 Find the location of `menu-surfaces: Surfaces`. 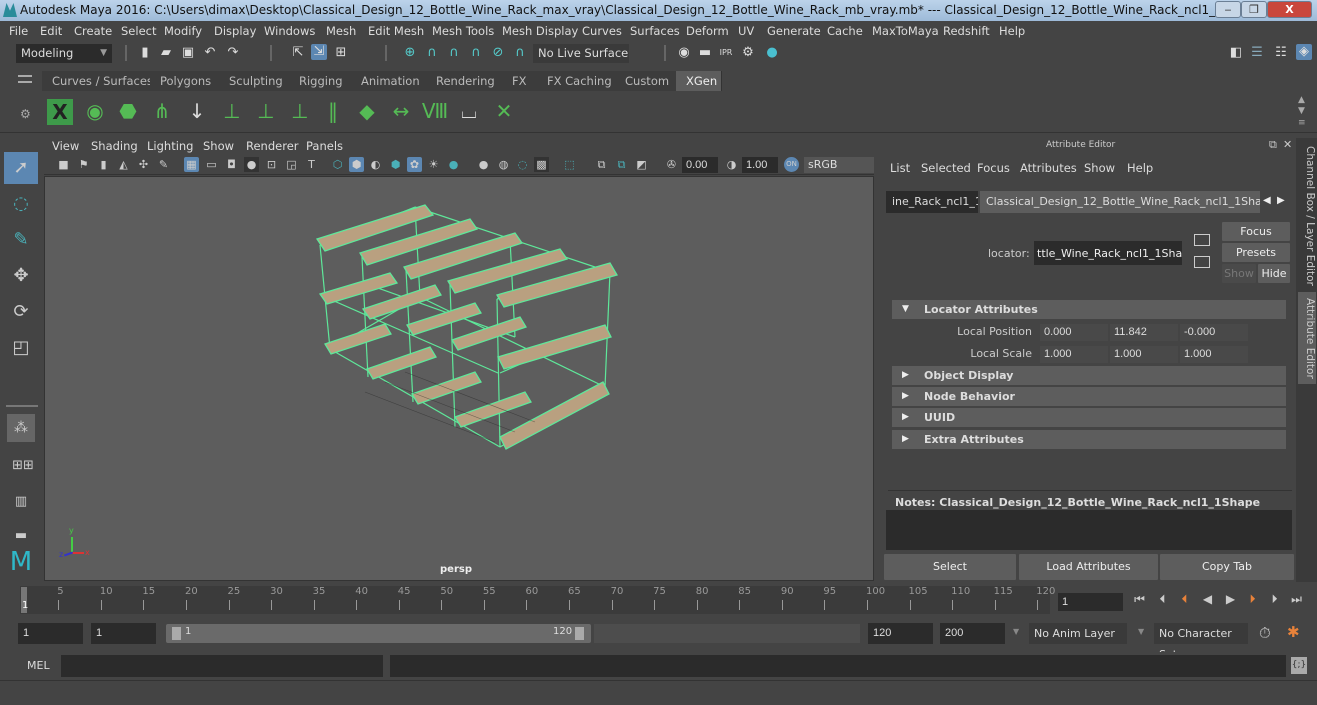

menu-surfaces: Surfaces is located at coordinates (655, 31).